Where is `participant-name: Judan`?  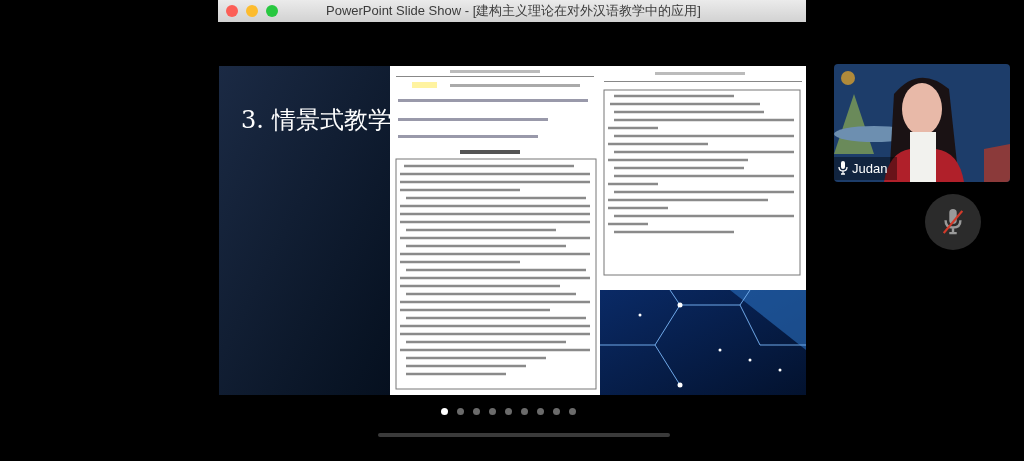 participant-name: Judan is located at coordinates (870, 168).